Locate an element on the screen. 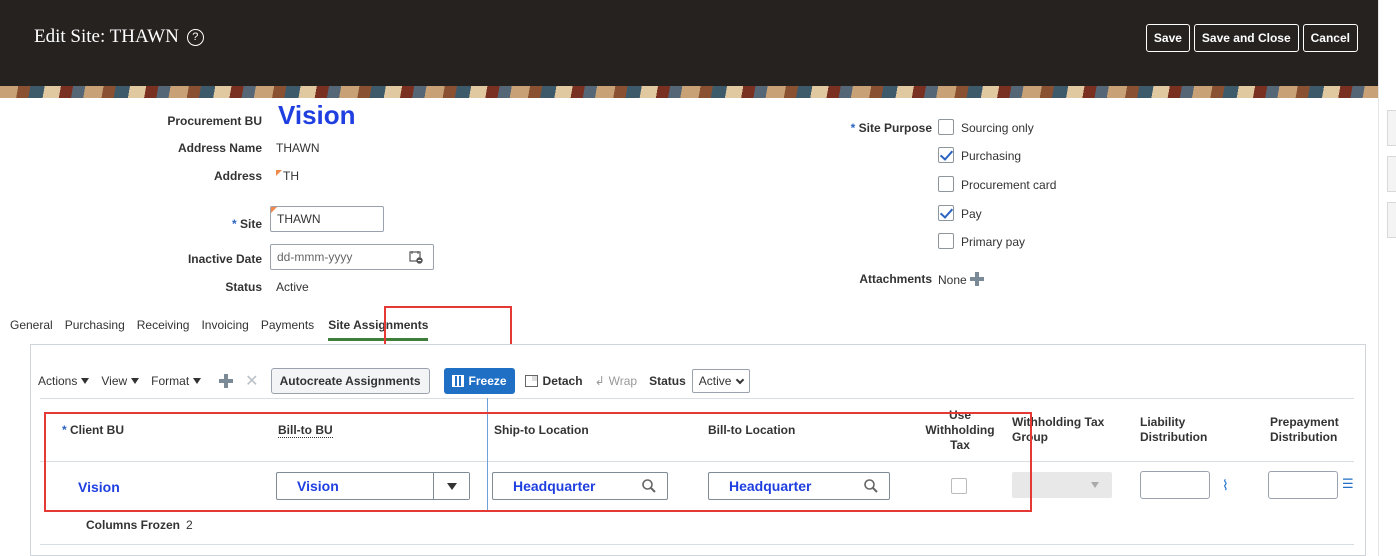 The image size is (1396, 556). add-attachment-icon is located at coordinates (976, 279).